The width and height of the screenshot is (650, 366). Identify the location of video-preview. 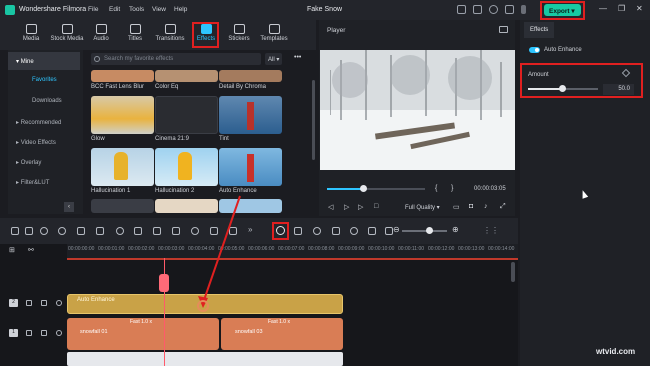
(417, 110).